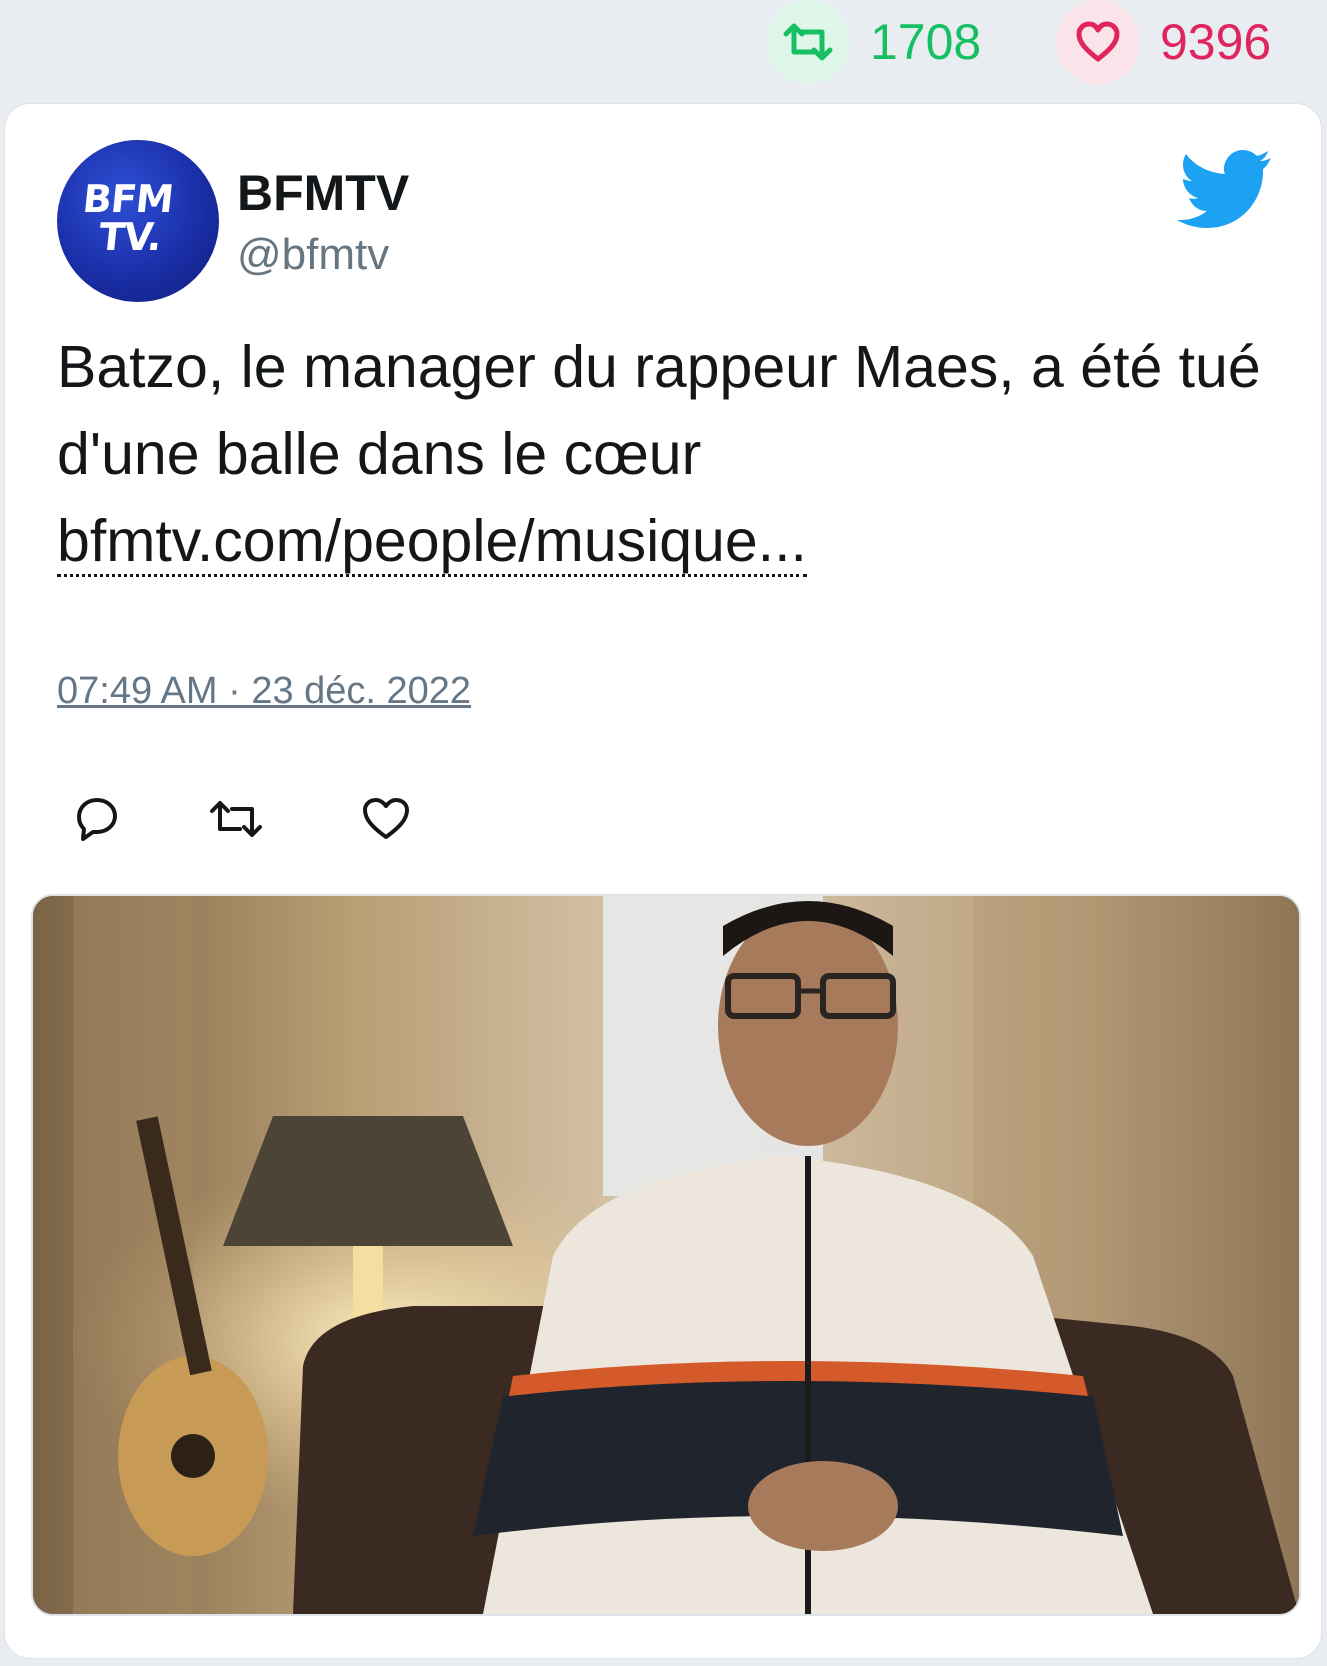 The height and width of the screenshot is (1666, 1327). I want to click on author-handle: @bfmtv, so click(313, 255).